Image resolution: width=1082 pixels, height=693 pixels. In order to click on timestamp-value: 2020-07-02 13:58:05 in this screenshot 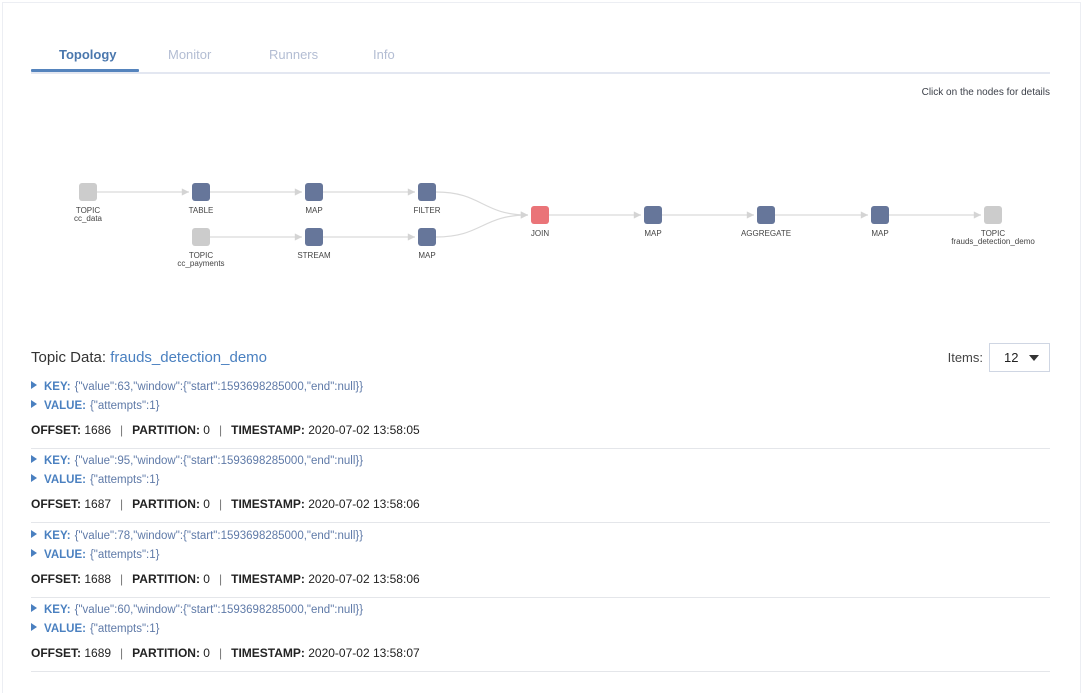, I will do `click(364, 430)`.